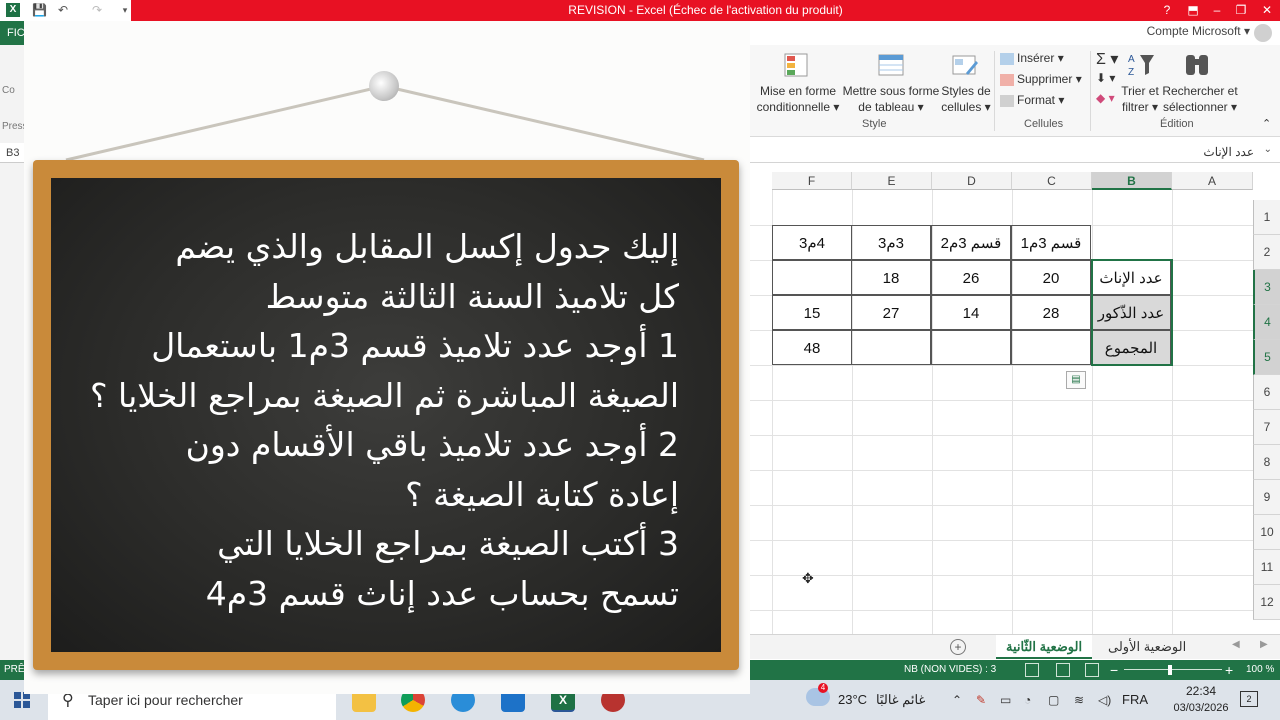 The width and height of the screenshot is (1280, 720). I want to click on row-header-3: 3, so click(1266, 287).